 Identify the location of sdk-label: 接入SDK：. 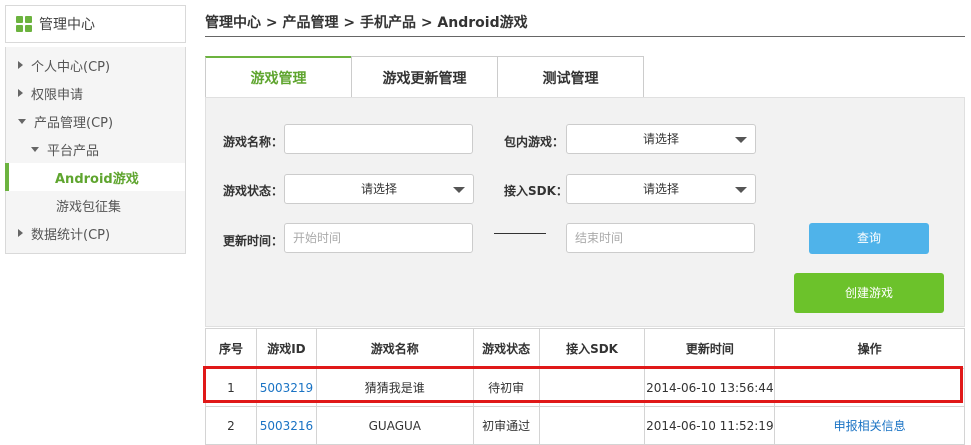
(536, 191).